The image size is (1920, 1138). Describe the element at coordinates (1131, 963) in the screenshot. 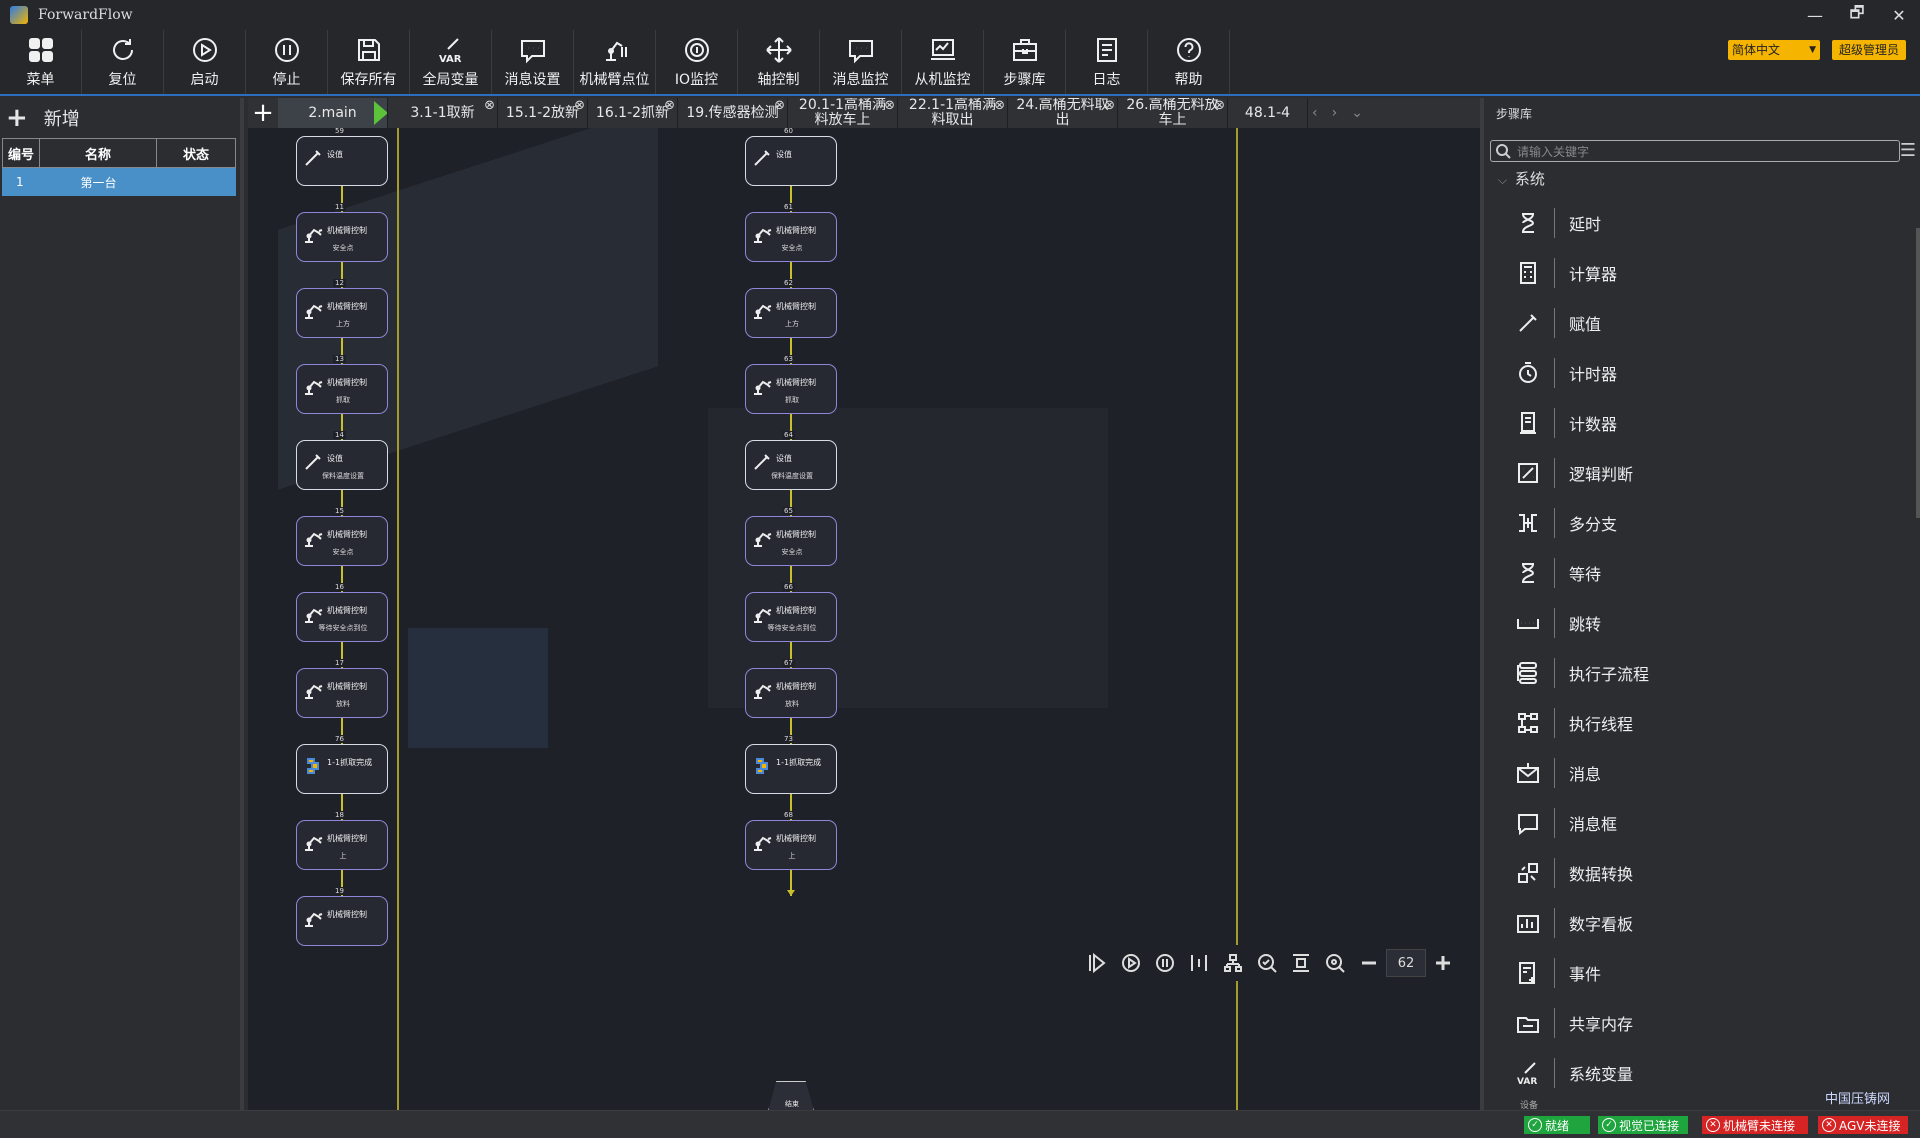

I see `run-button` at that location.